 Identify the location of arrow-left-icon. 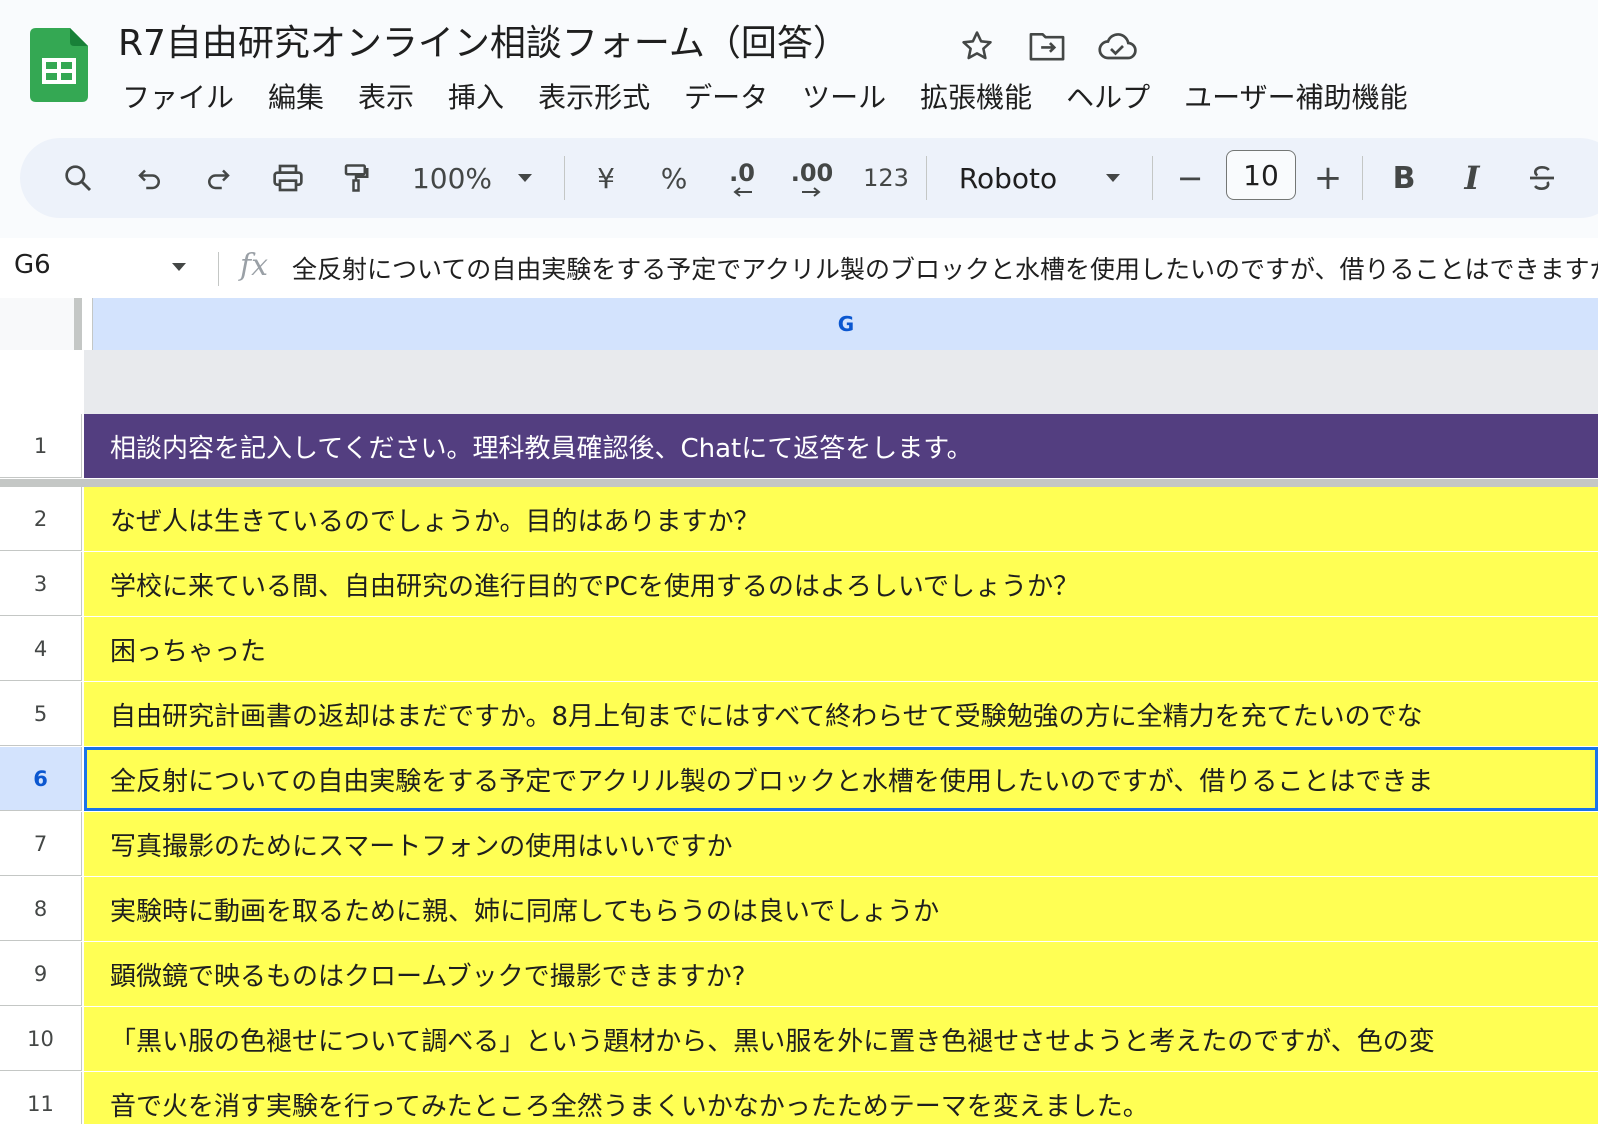
(742, 192).